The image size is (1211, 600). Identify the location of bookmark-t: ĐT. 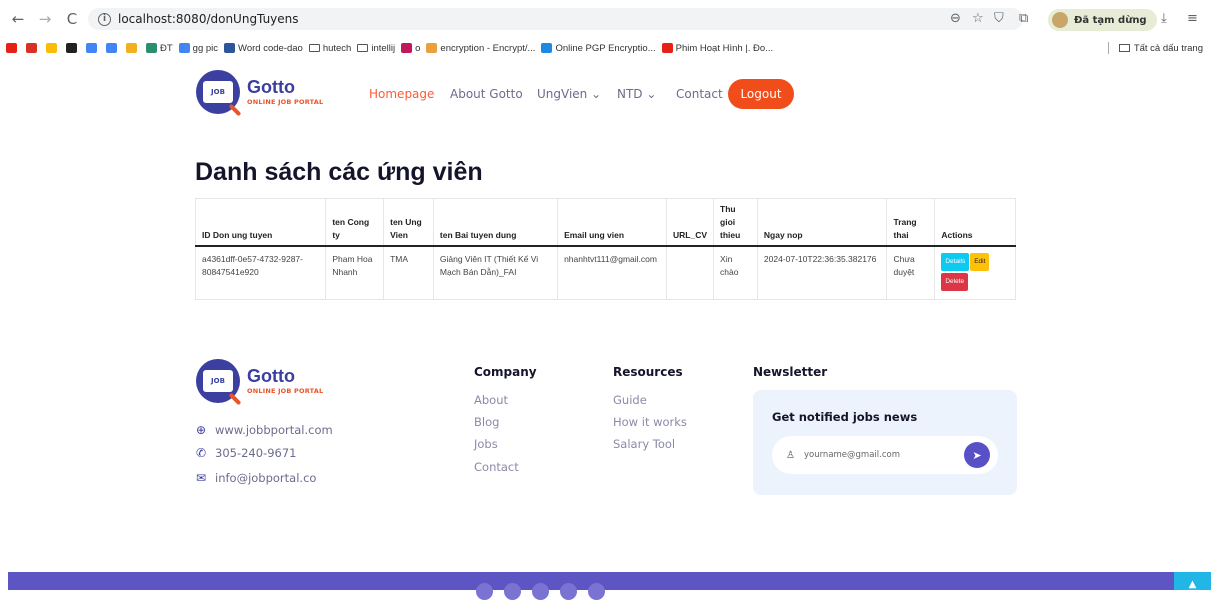
(159, 48).